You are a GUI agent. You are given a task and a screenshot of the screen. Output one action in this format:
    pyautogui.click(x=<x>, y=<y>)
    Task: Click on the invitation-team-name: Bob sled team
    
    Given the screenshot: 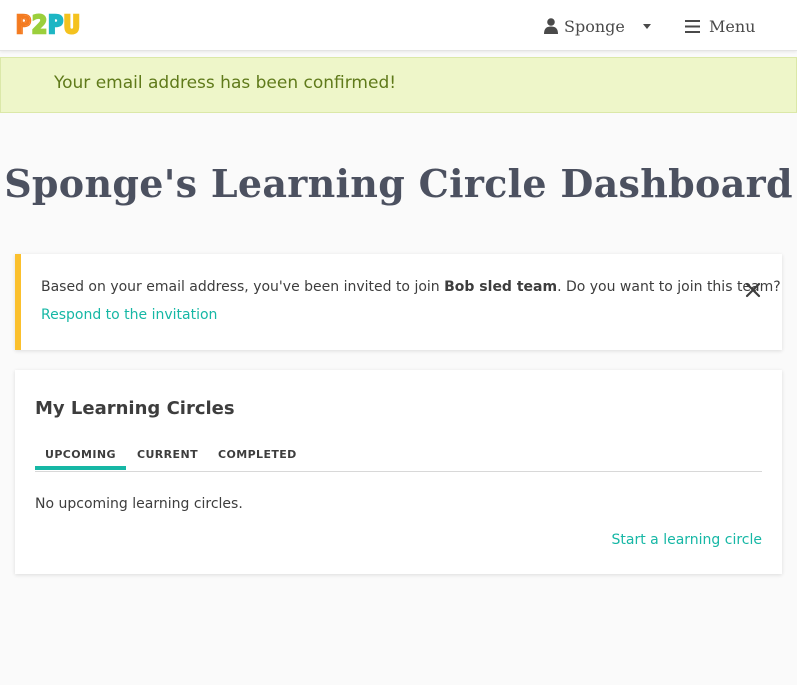 What is the action you would take?
    pyautogui.click(x=501, y=287)
    